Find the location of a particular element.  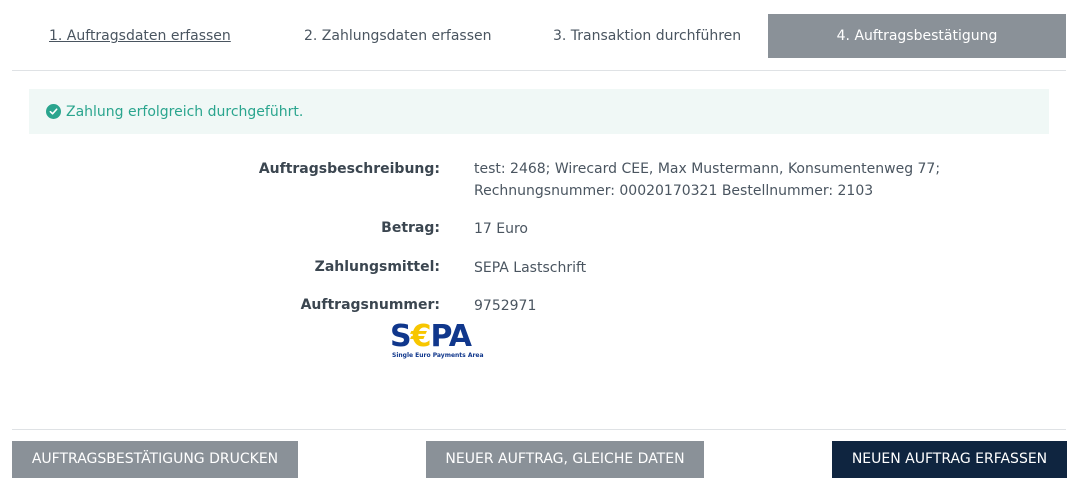

print-confirmation-button: AUFTRAGSBESTÄTIGUNG DRUCKEN is located at coordinates (155, 459).